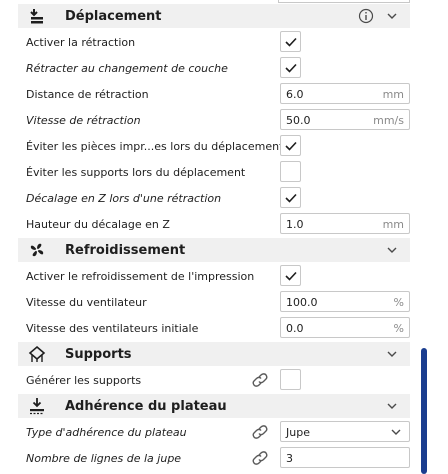  I want to click on avoid-printed-checkbox, so click(290, 145).